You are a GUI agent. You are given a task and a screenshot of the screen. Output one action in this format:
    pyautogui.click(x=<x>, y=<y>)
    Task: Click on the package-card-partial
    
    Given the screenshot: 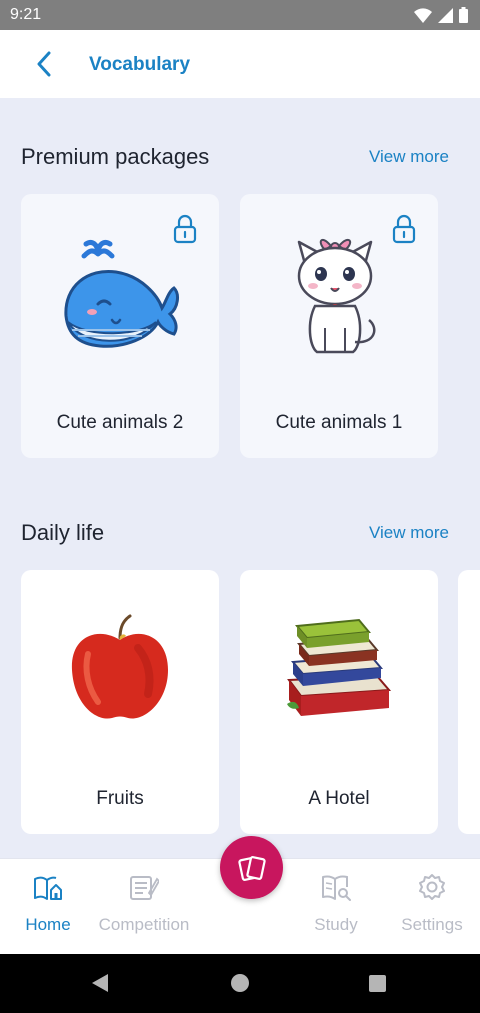 What is the action you would take?
    pyautogui.click(x=469, y=702)
    